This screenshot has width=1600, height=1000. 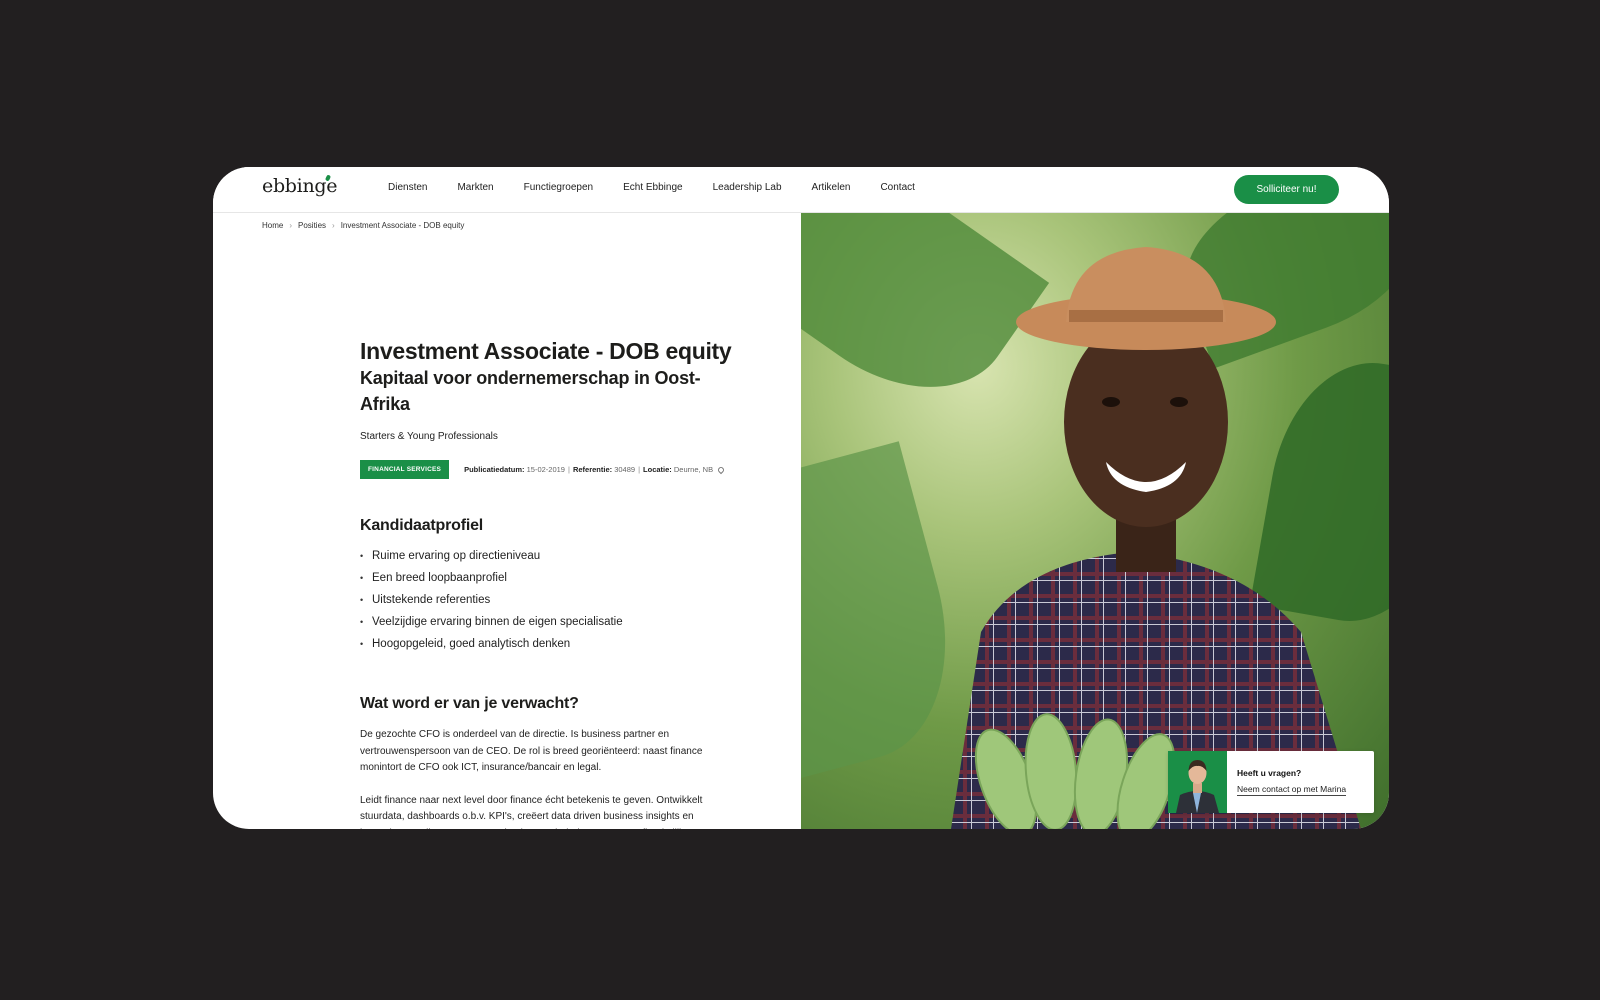 I want to click on location-label: Locatie:, so click(x=657, y=469).